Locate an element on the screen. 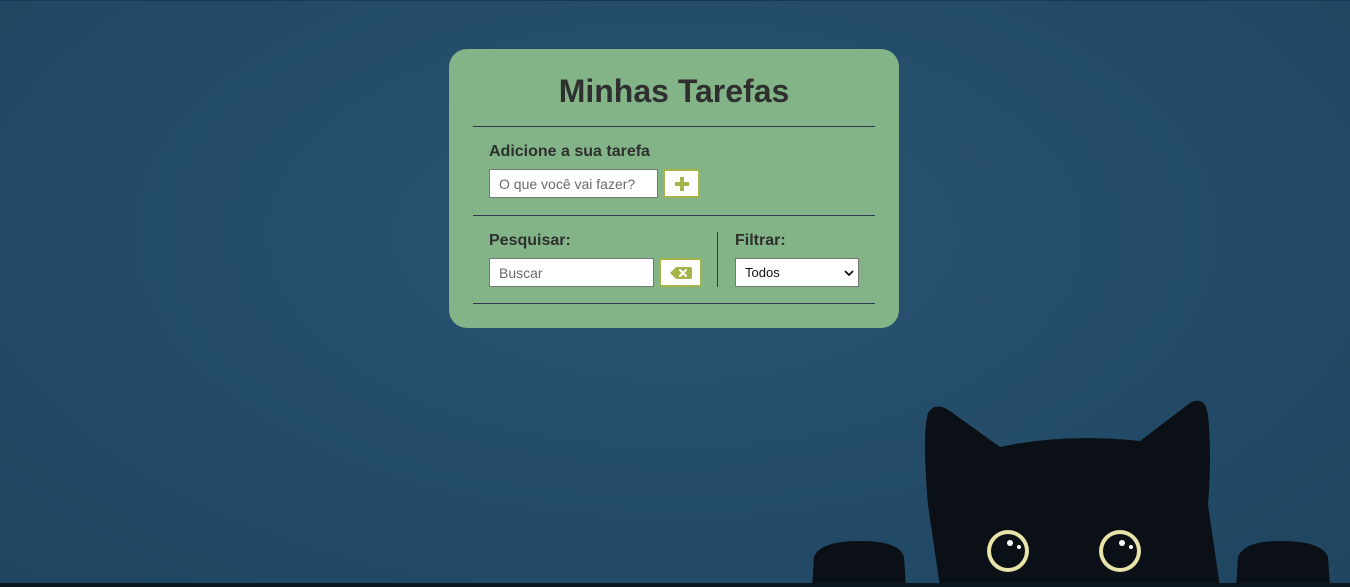 This screenshot has height=587, width=1350. cat-head is located at coordinates (1072, 493).